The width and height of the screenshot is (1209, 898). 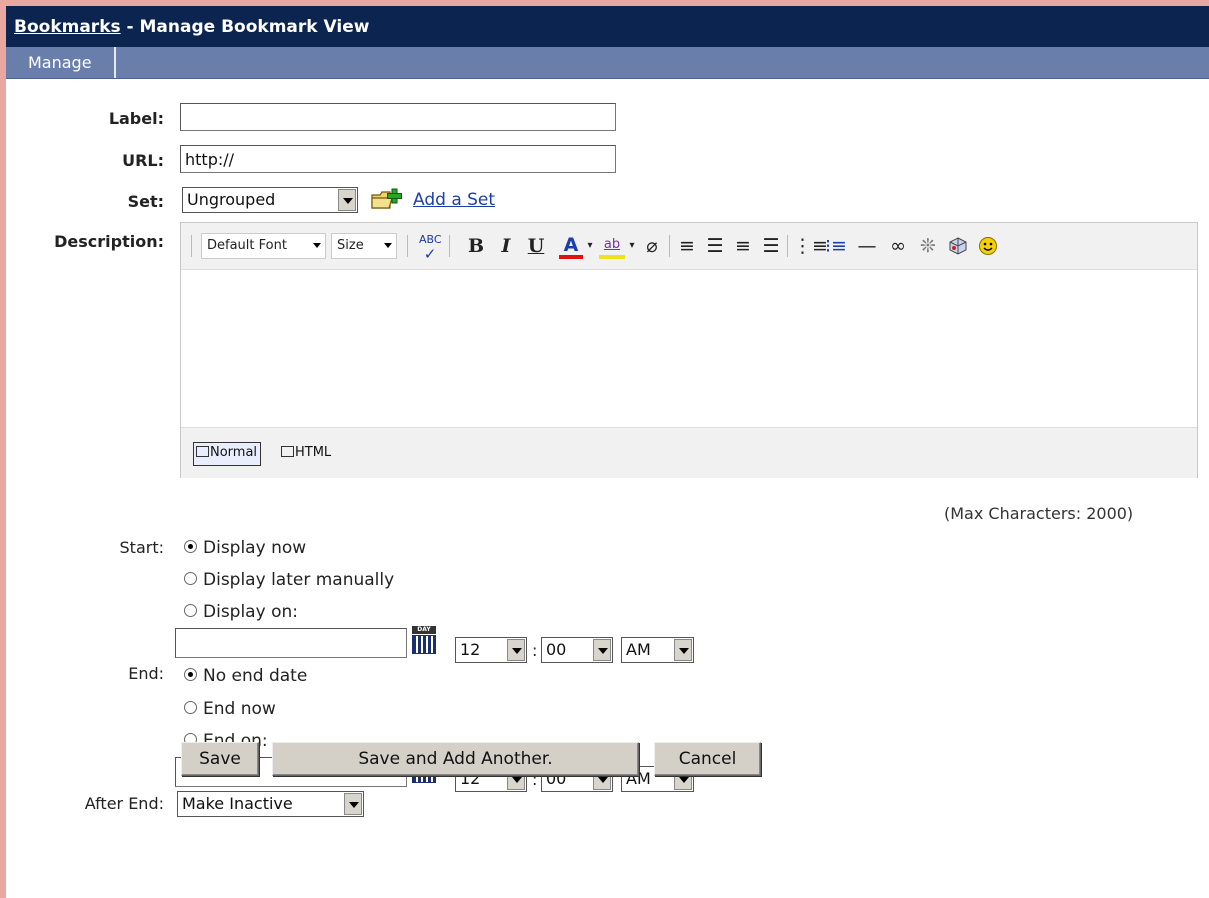 I want to click on normal-mode-button: Normal, so click(x=227, y=454).